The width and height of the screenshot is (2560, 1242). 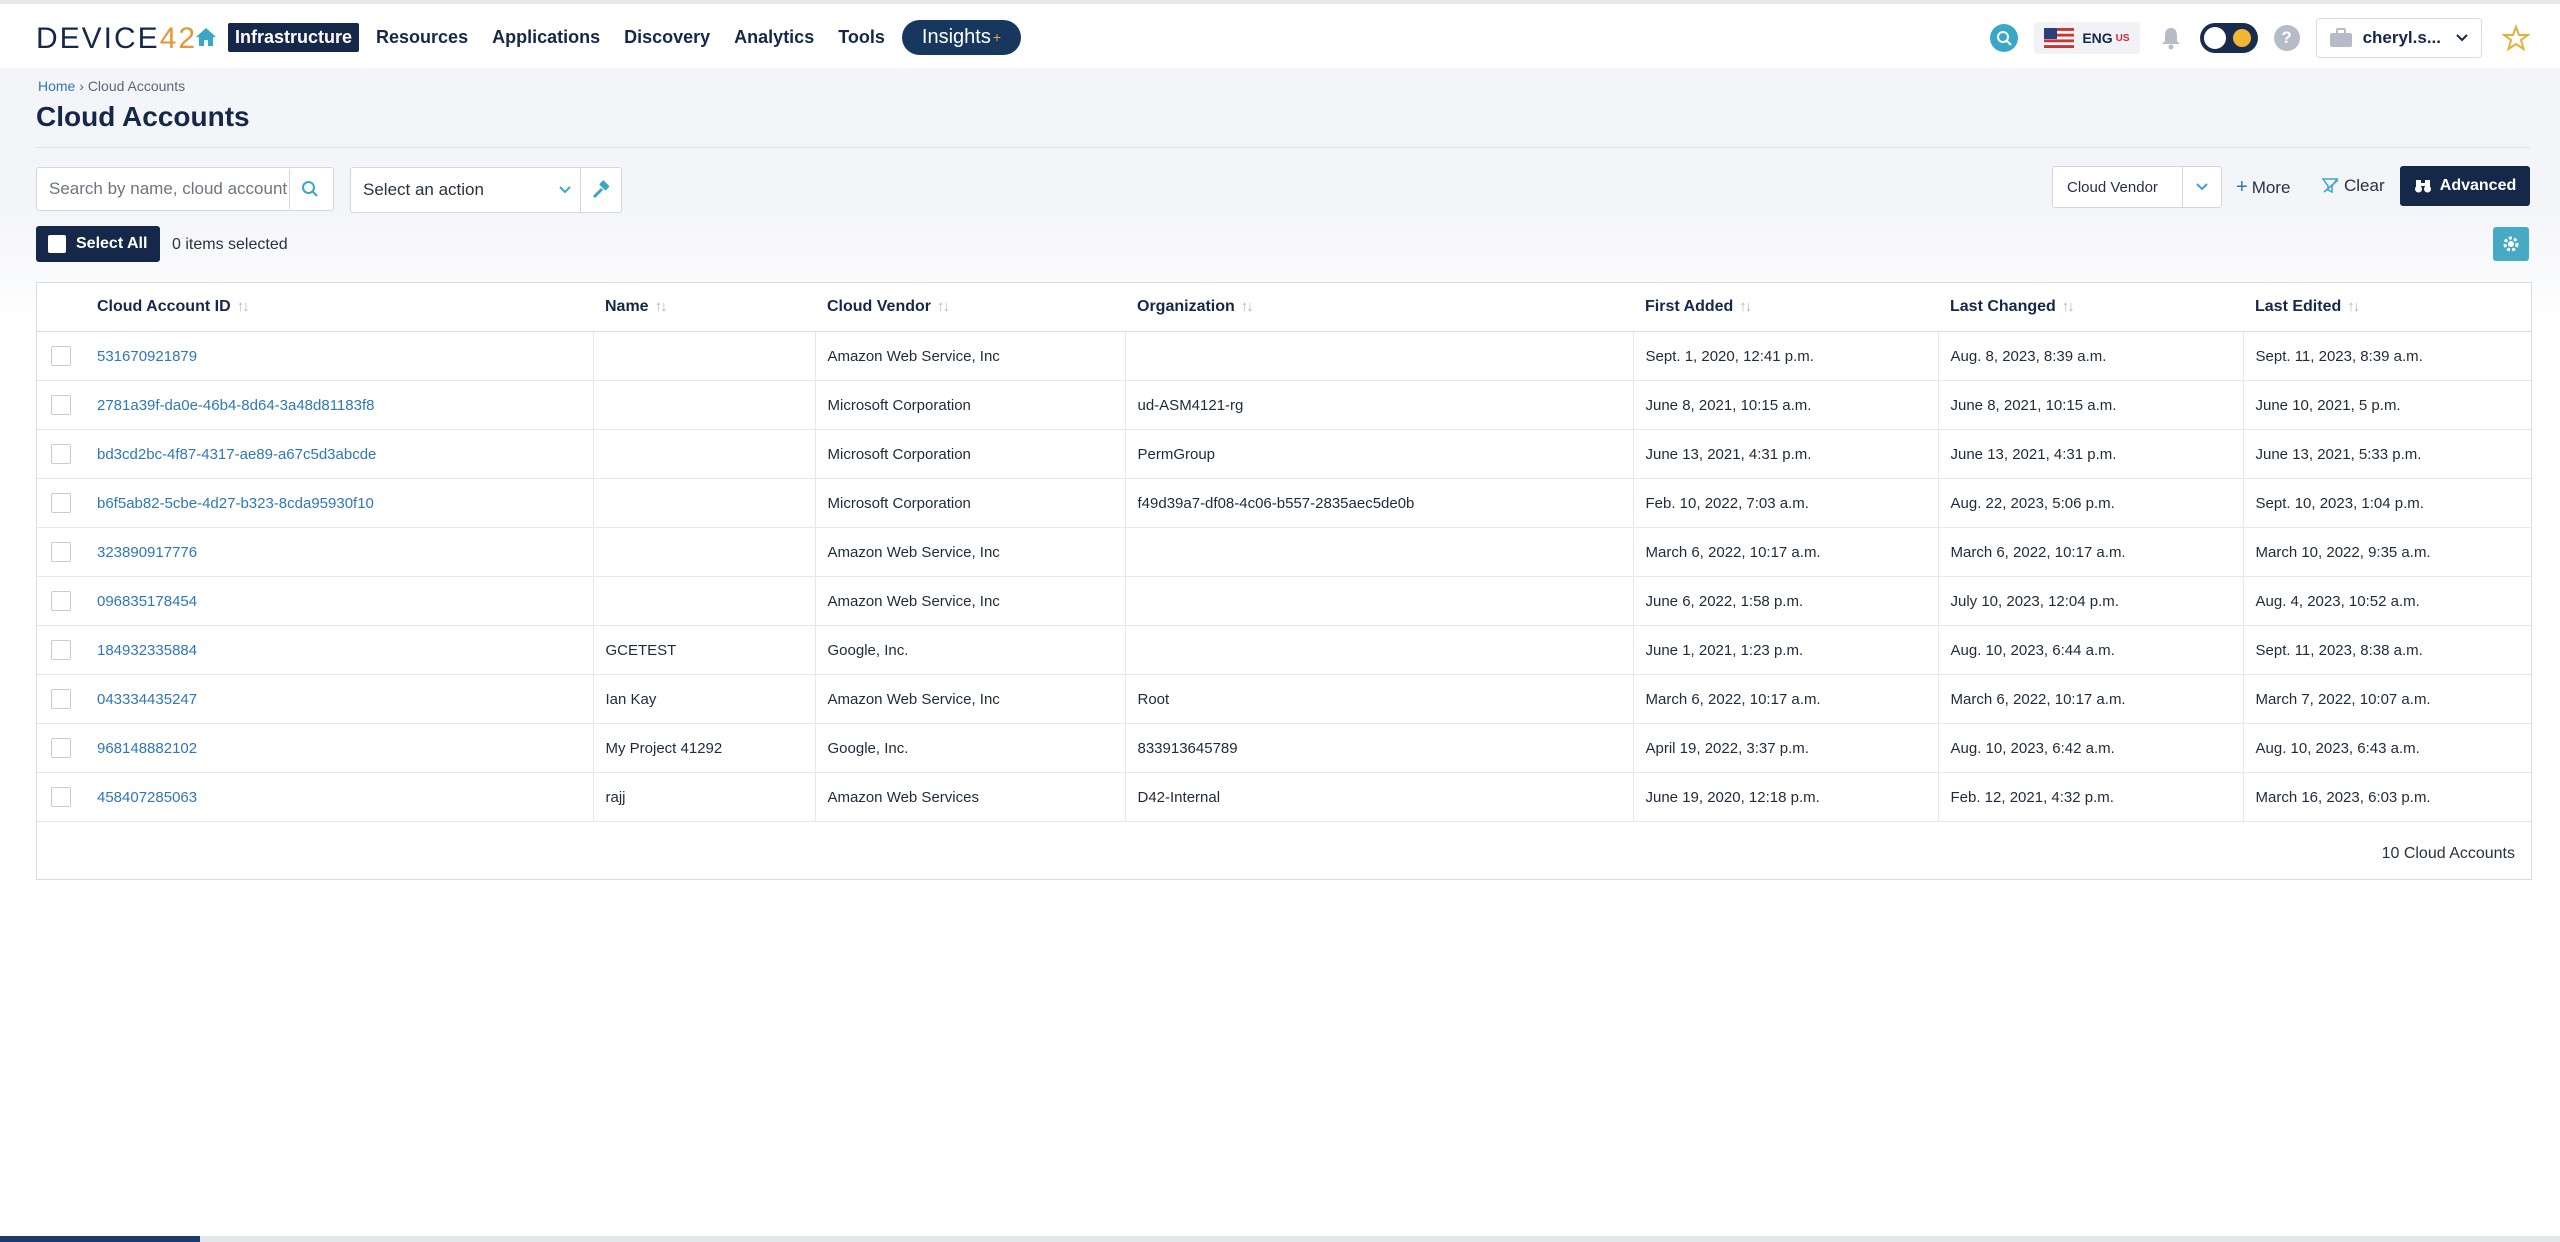 What do you see at coordinates (969, 454) in the screenshot?
I see `cell-vendor: Microsoft Corporation` at bounding box center [969, 454].